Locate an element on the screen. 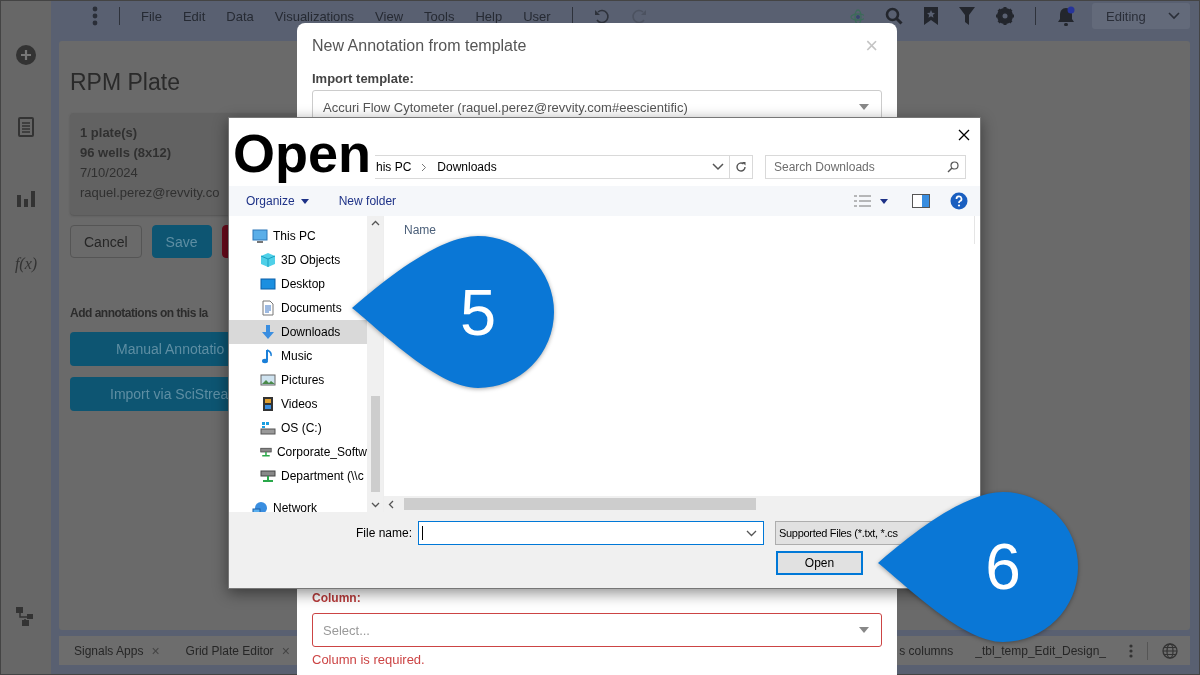 Image resolution: width=1200 pixels, height=675 pixels. new-folder-button: New folder is located at coordinates (367, 201).